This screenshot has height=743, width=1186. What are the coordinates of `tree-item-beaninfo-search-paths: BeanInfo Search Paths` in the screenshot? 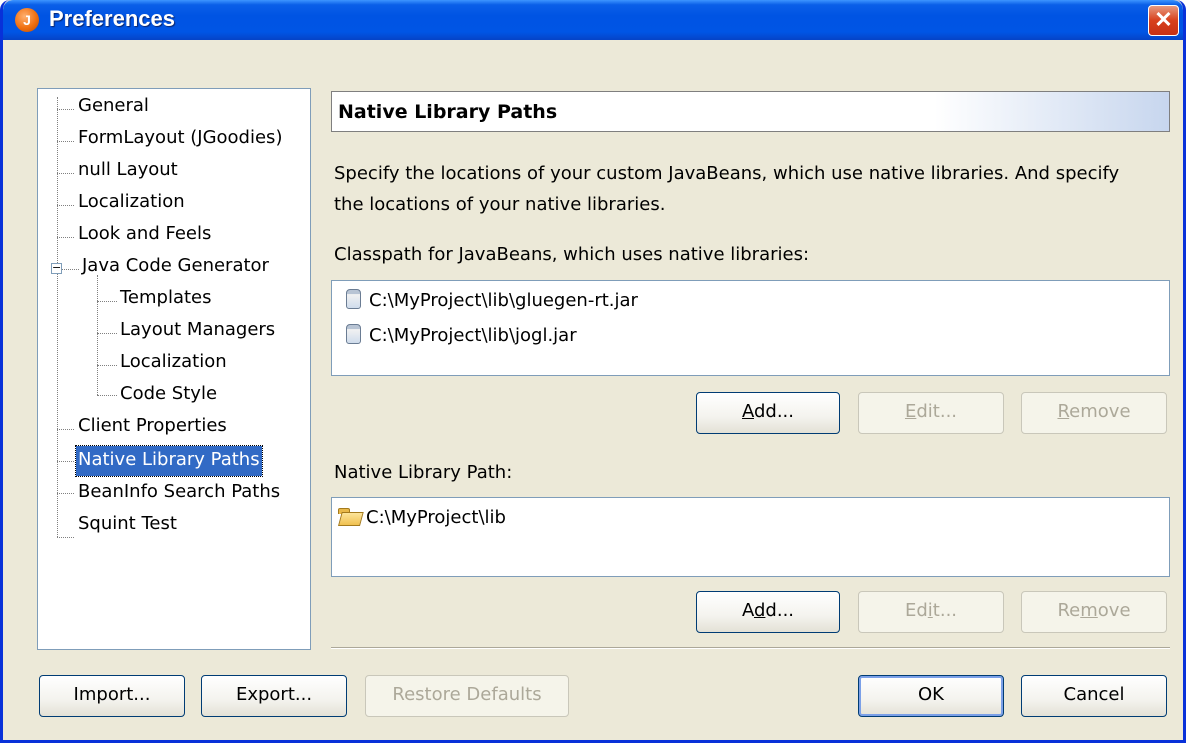 It's located at (179, 493).